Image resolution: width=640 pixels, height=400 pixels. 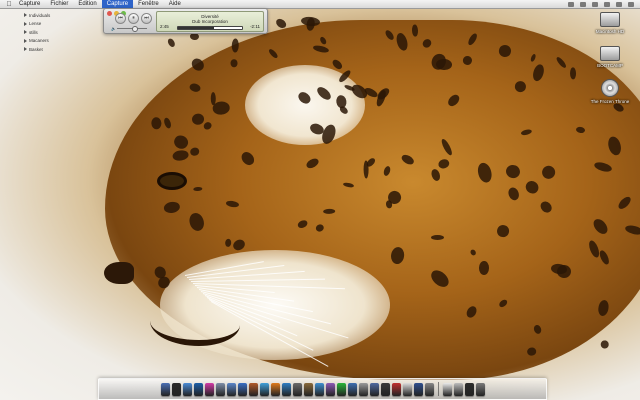 What do you see at coordinates (571, 4) in the screenshot?
I see `bluetooth-icon` at bounding box center [571, 4].